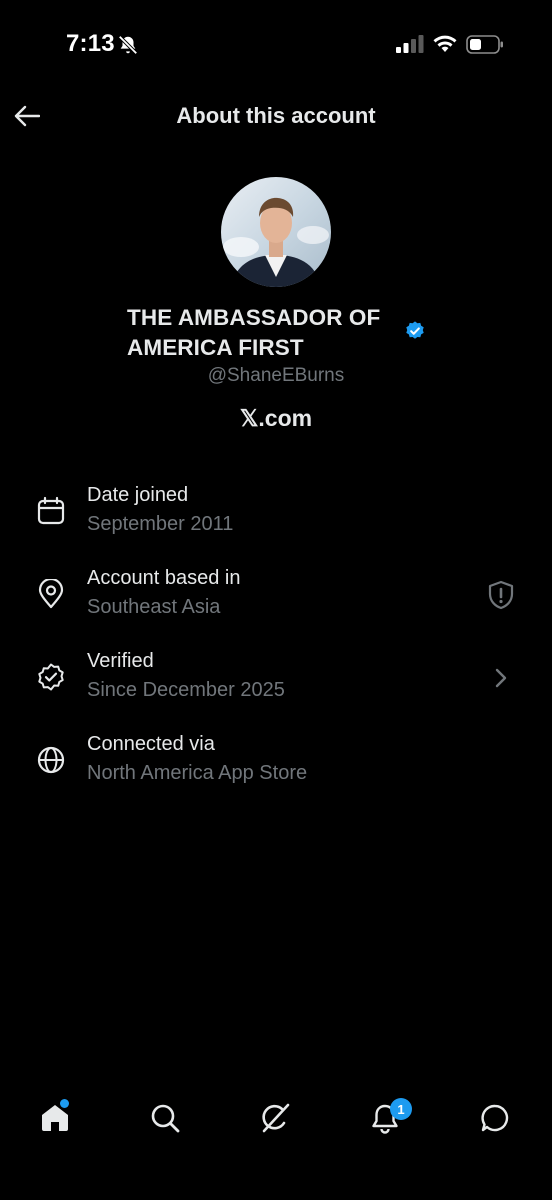  I want to click on display-name: THE AMBASSADOR OF AMERICA FIRST, so click(277, 333).